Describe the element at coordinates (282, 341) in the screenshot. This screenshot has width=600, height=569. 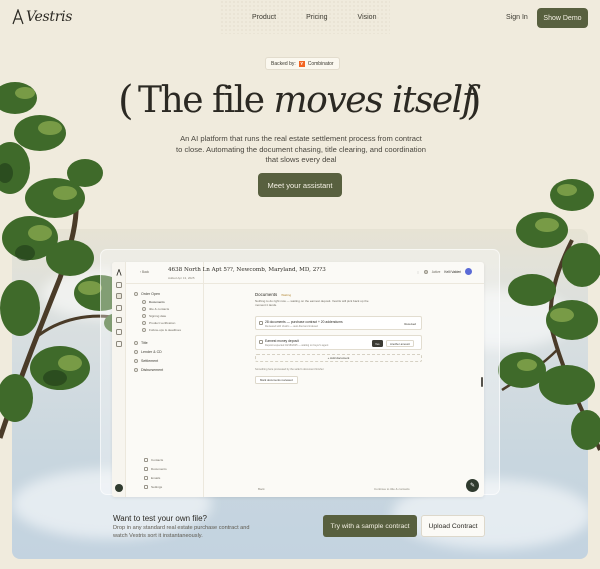
I see `card-title: Earnest money deposit` at that location.